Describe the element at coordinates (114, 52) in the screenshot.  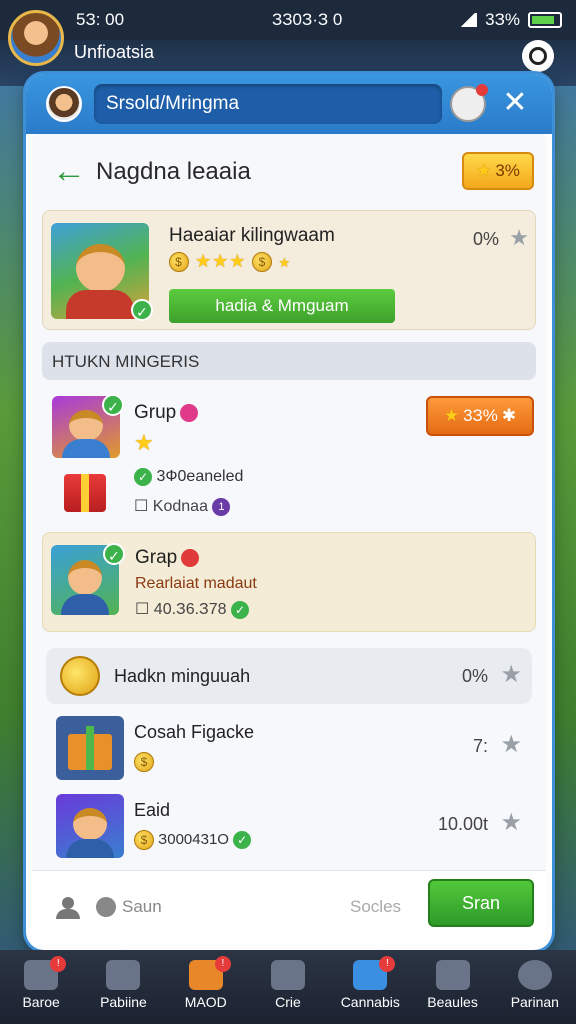
I see `player-name: Unfioatsia` at that location.